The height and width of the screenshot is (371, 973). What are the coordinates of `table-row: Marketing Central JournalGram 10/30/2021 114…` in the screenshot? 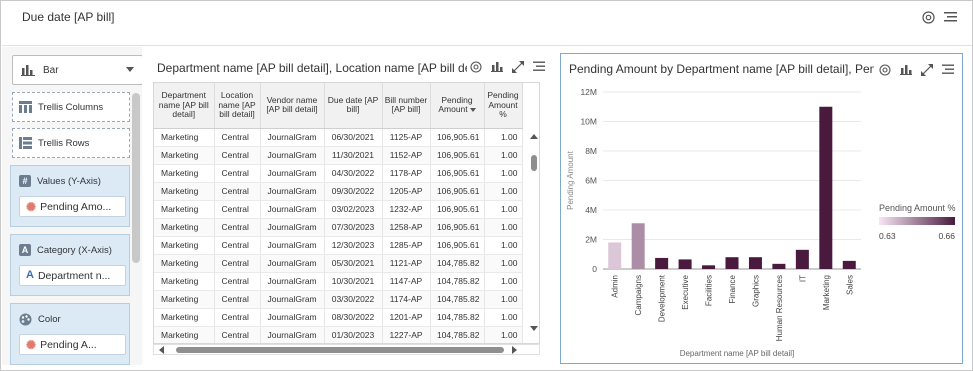 It's located at (338, 281).